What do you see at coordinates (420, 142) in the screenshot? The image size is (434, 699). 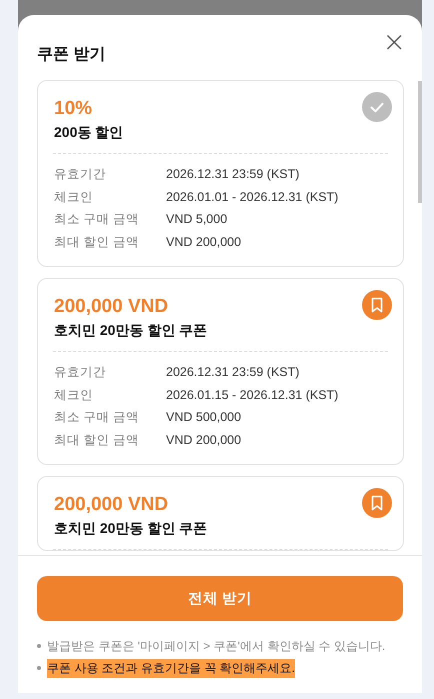 I see `scrollbar` at bounding box center [420, 142].